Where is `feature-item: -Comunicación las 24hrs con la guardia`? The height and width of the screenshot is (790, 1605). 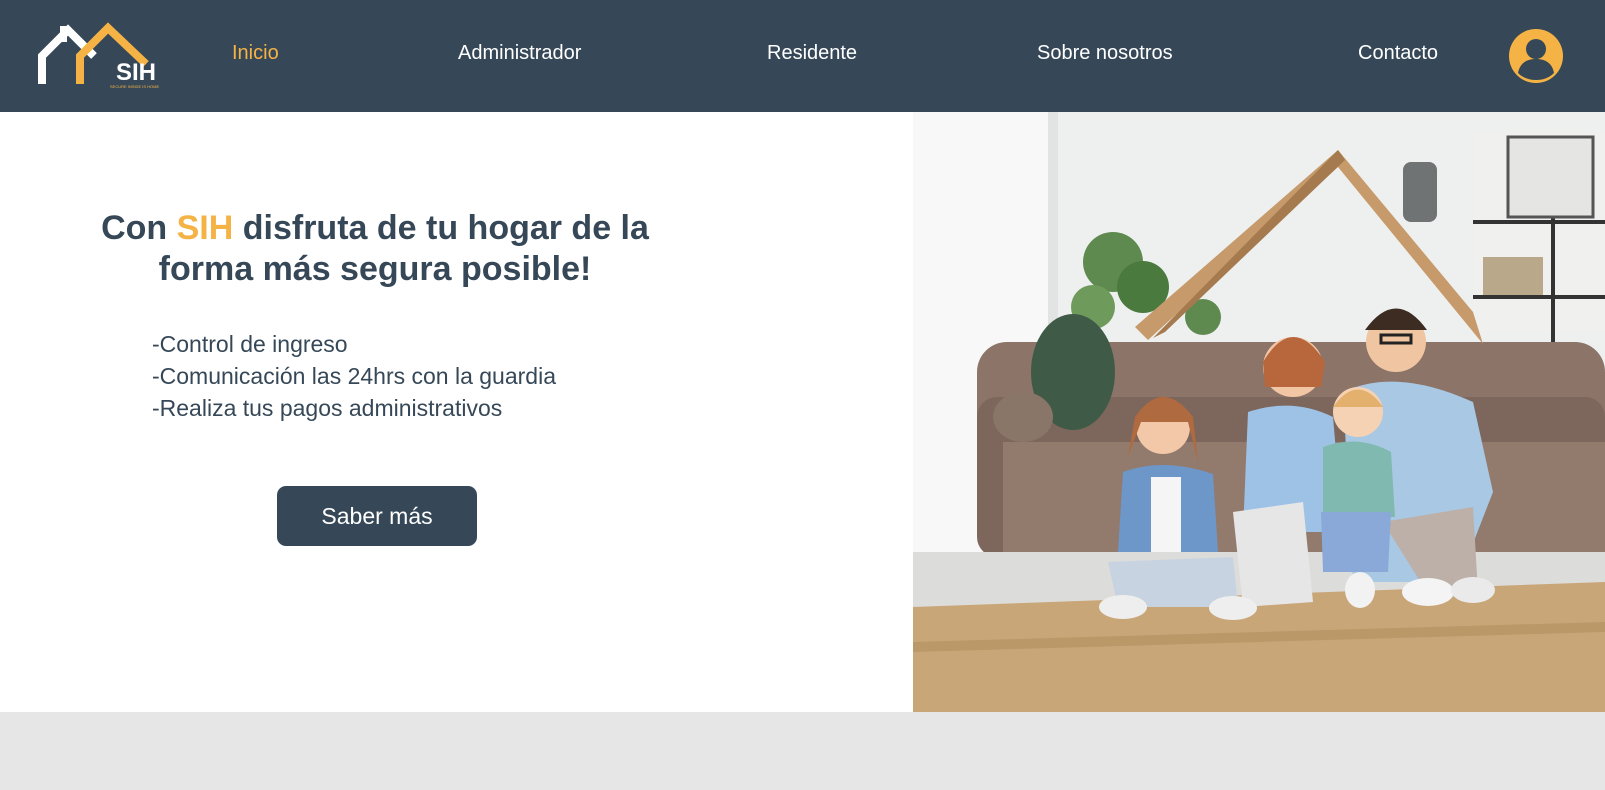 feature-item: -Comunicación las 24hrs con la guardia is located at coordinates (354, 376).